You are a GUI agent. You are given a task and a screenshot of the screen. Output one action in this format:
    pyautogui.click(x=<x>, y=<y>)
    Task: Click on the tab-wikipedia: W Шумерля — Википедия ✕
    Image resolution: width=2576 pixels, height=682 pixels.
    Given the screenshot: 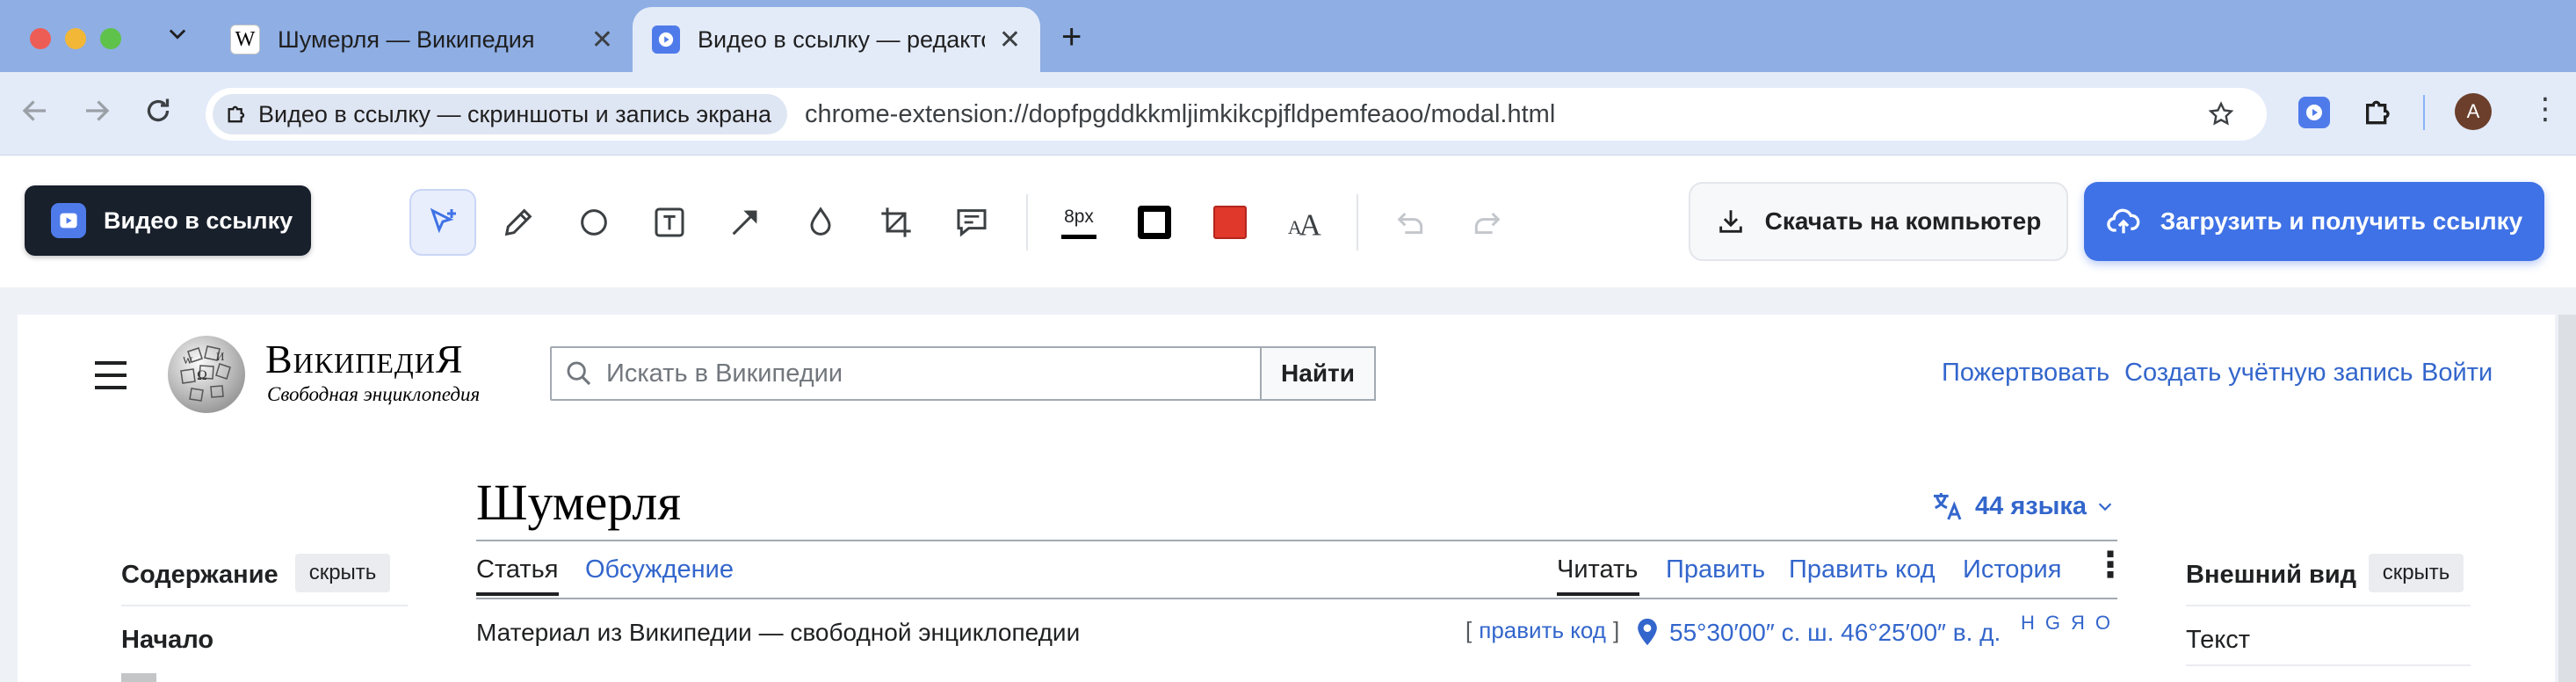 What is the action you would take?
    pyautogui.click(x=422, y=39)
    